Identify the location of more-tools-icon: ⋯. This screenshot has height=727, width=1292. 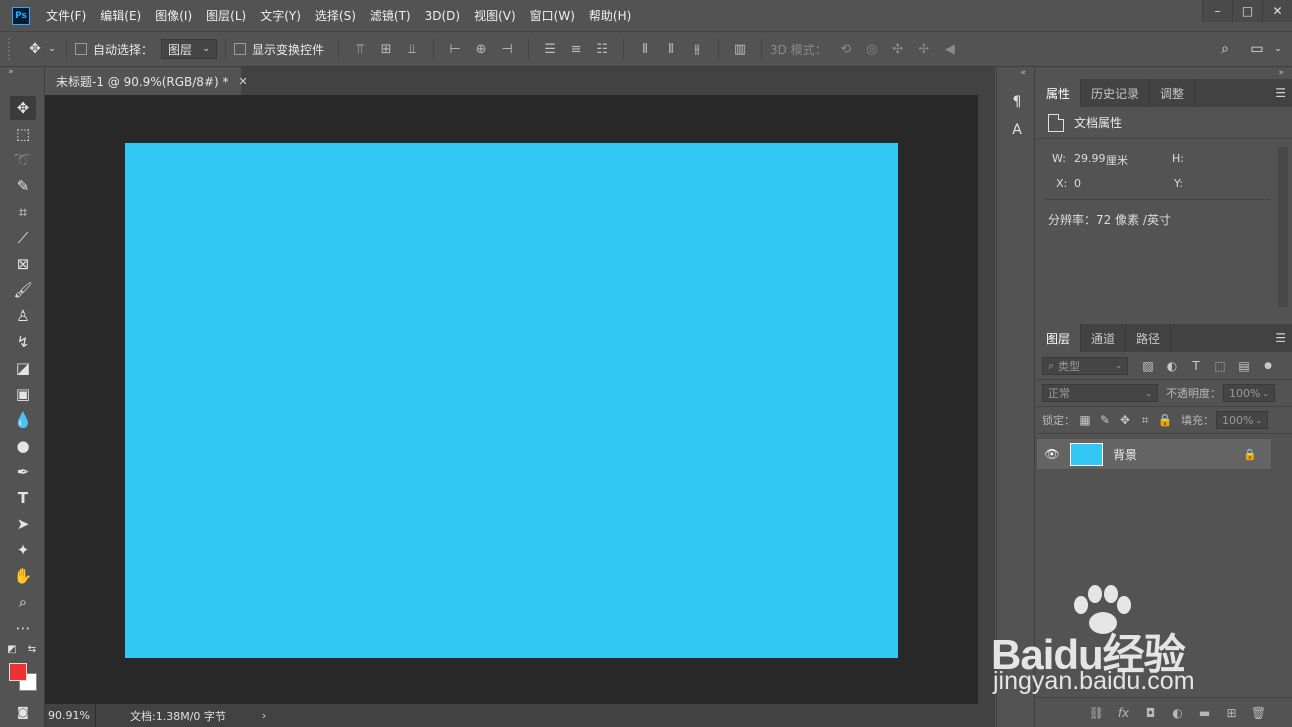
(23, 628).